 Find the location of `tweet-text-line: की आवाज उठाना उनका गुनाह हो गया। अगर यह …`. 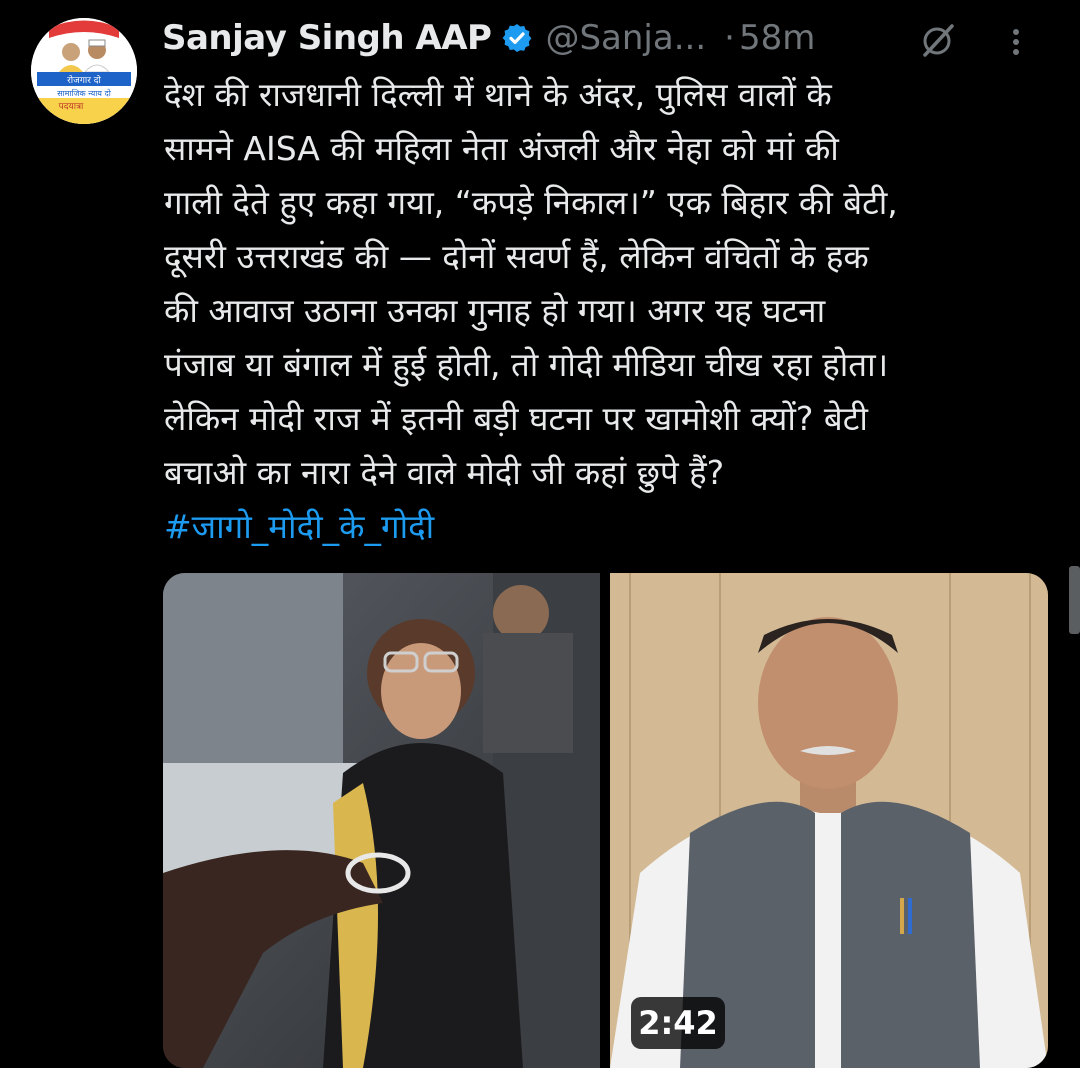

tweet-text-line: की आवाज उठाना उनका गुनाह हो गया। अगर यह … is located at coordinates (495, 310).